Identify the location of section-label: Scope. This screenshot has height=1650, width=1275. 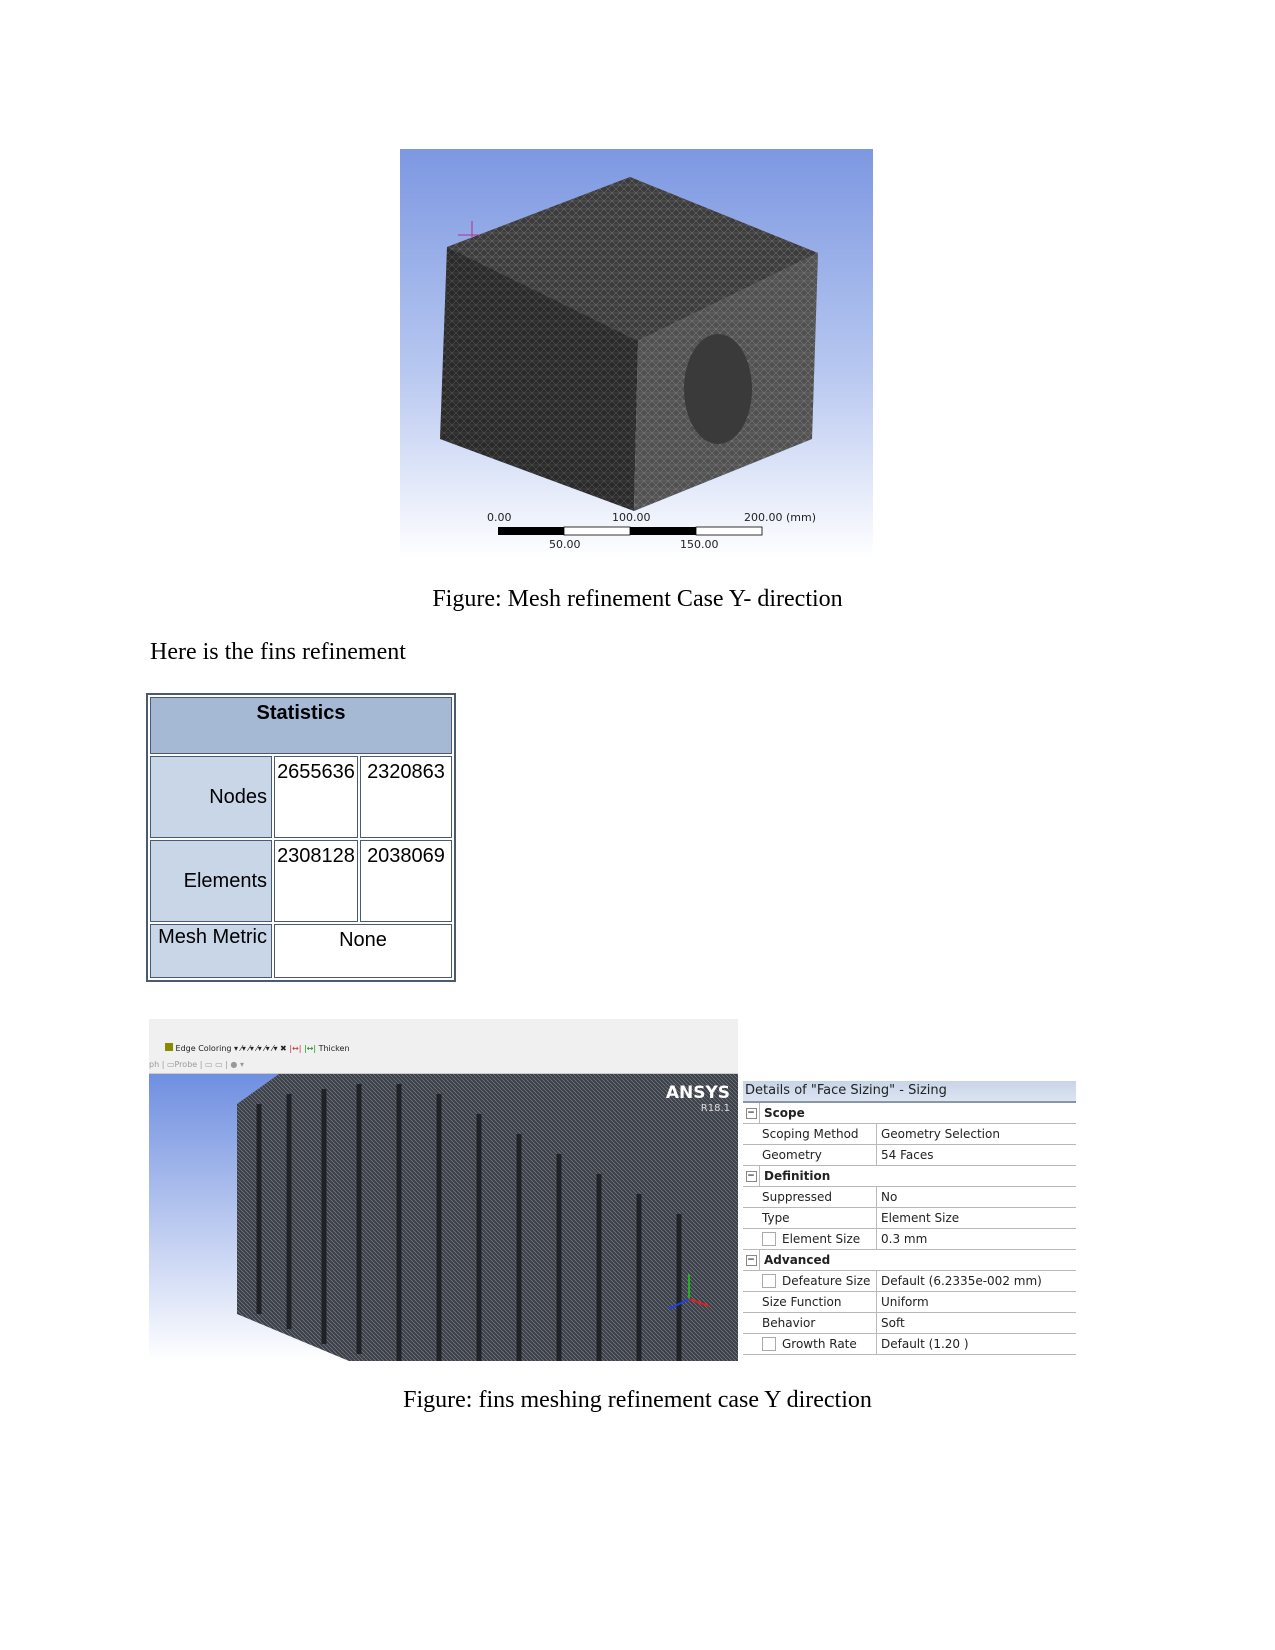
(784, 1113).